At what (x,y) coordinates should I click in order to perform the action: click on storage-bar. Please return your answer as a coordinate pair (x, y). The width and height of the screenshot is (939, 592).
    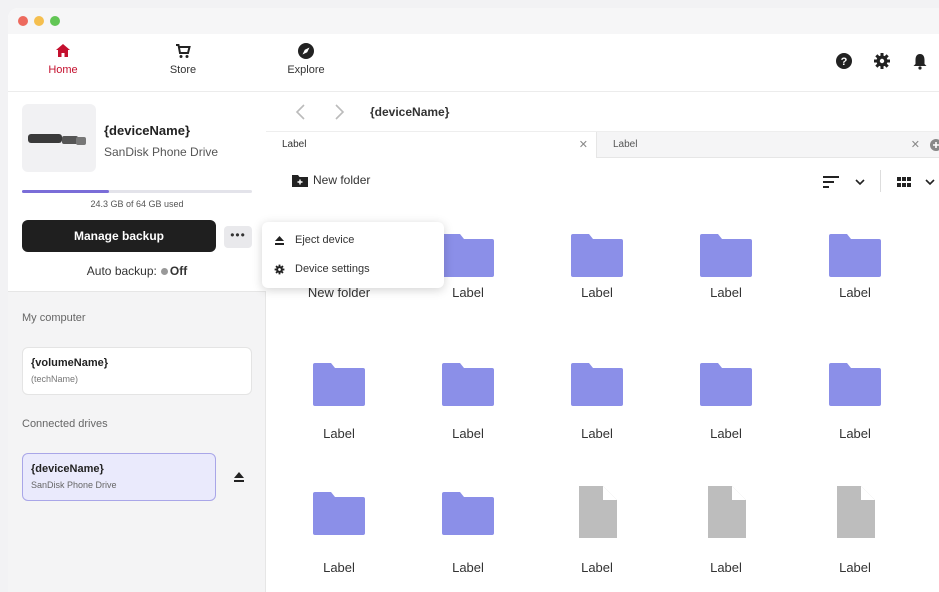
    Looking at the image, I should click on (137, 191).